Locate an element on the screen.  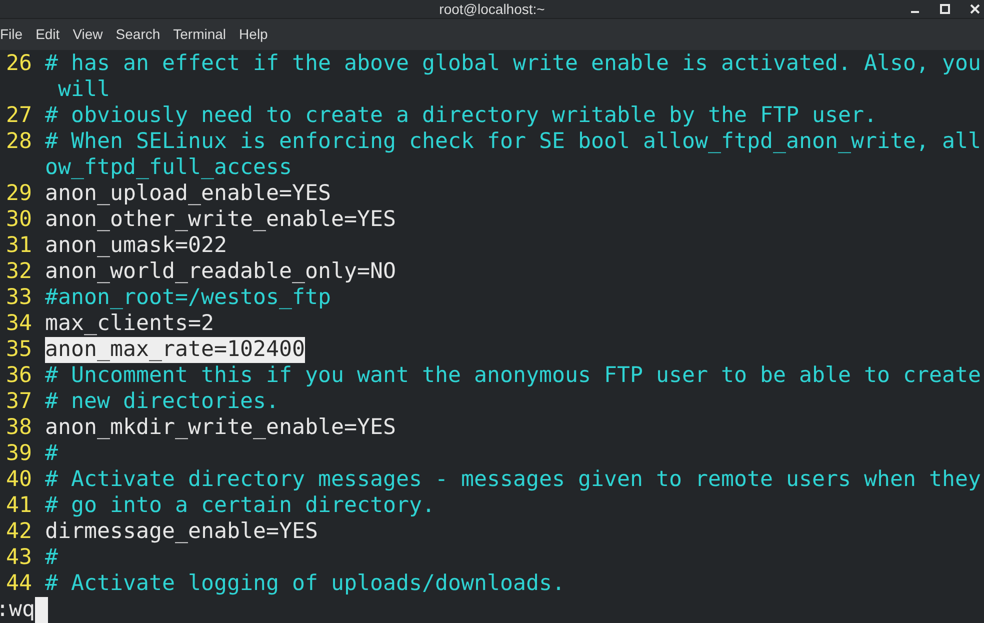
code-line: will is located at coordinates (83, 90).